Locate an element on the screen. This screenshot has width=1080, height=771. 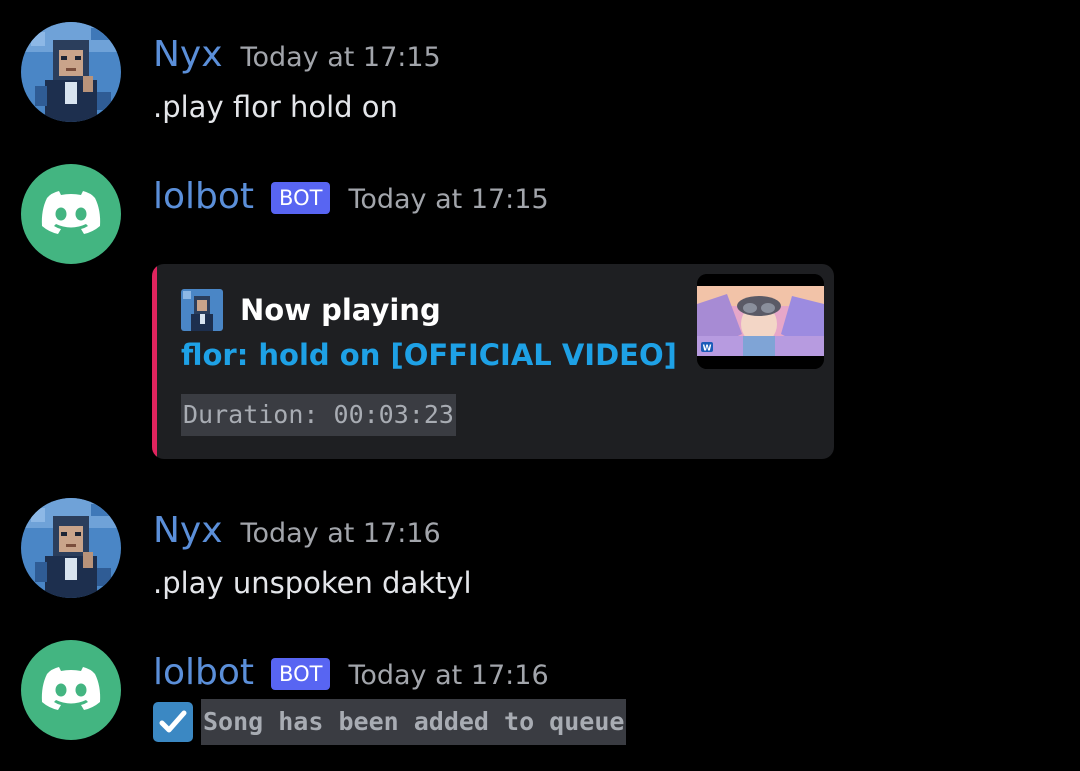
embed-author-name: Now playing is located at coordinates (340, 310).